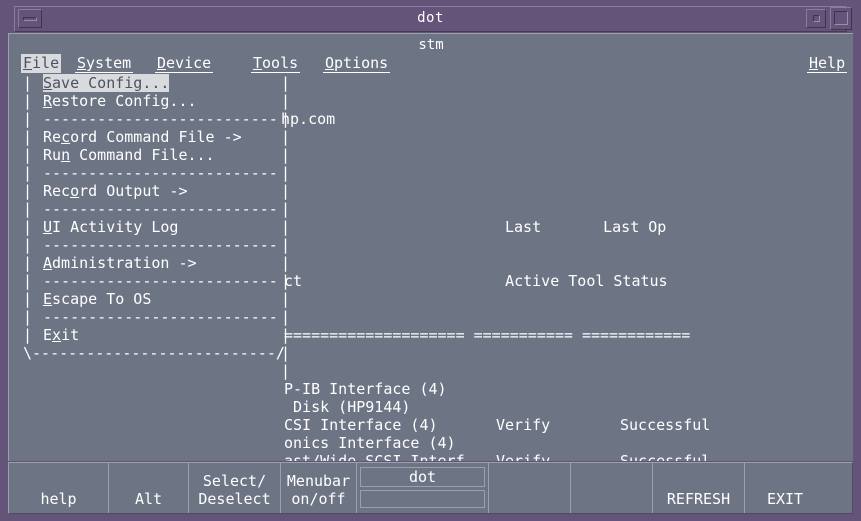 The image size is (861, 521). What do you see at coordinates (347, 407) in the screenshot?
I see `table-cell-device: Disk (HP9144)` at bounding box center [347, 407].